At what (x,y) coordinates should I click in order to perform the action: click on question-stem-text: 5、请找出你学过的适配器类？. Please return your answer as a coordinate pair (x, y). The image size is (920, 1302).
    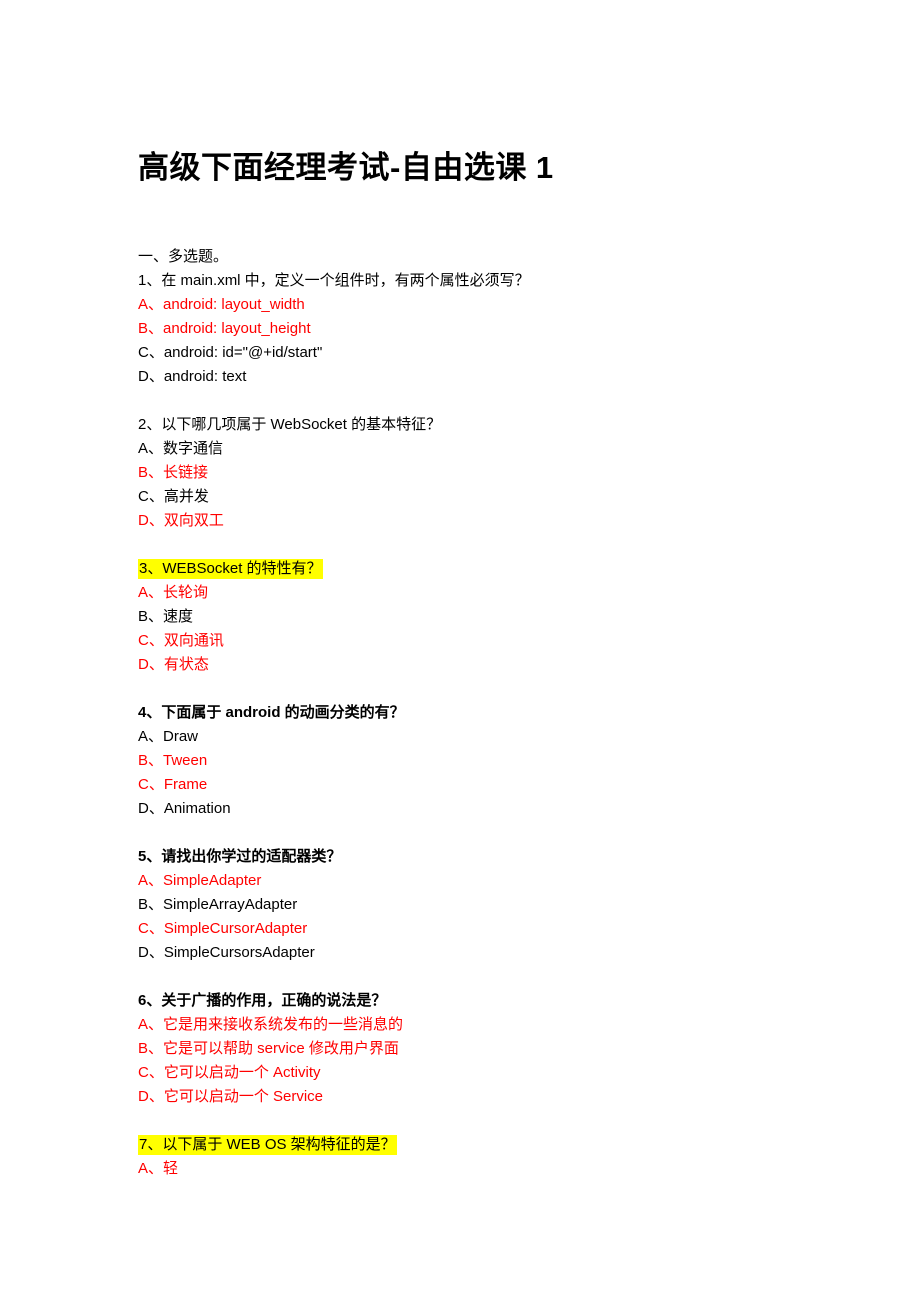
    Looking at the image, I should click on (240, 856).